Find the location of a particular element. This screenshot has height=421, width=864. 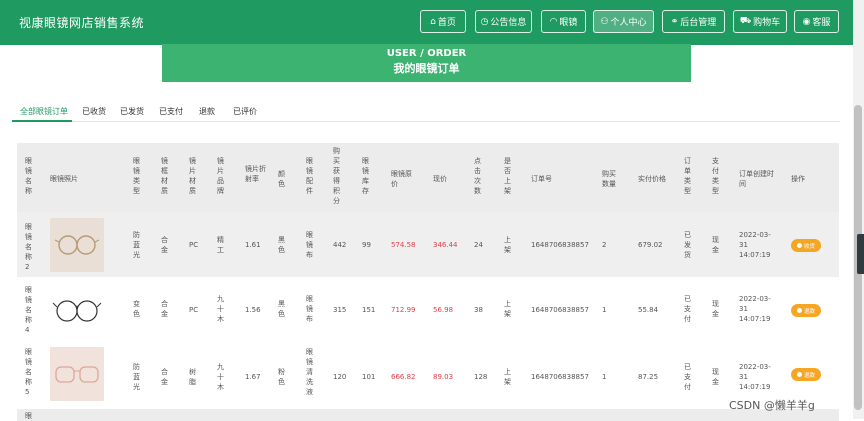

cell-name: 眼镜名称5 is located at coordinates (28, 372).